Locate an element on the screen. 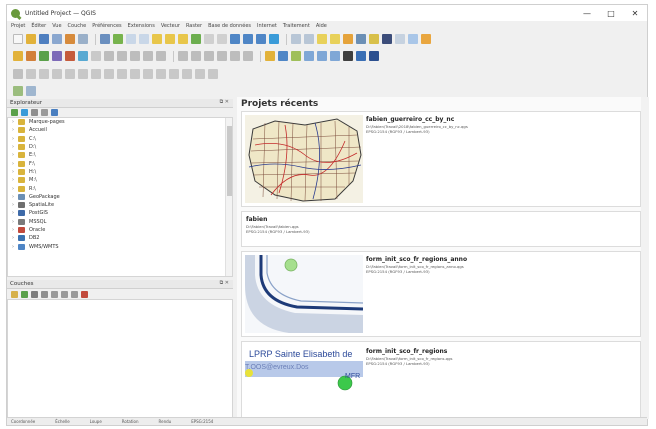 The width and height of the screenshot is (656, 429). layer-styling-icon is located at coordinates (14, 294).